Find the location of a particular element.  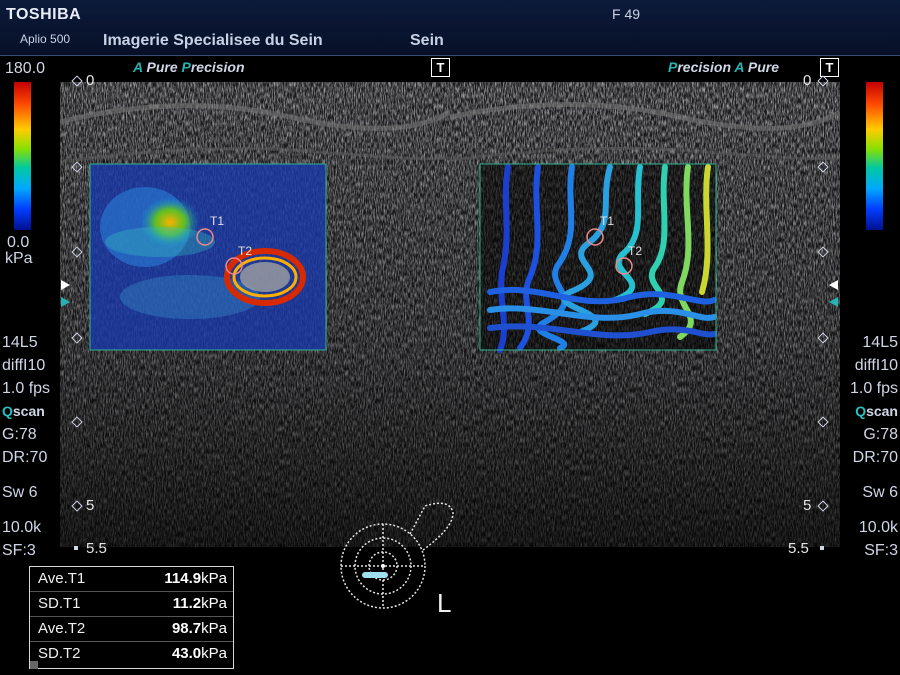

colorbar-max: 180.0 is located at coordinates (25, 68).